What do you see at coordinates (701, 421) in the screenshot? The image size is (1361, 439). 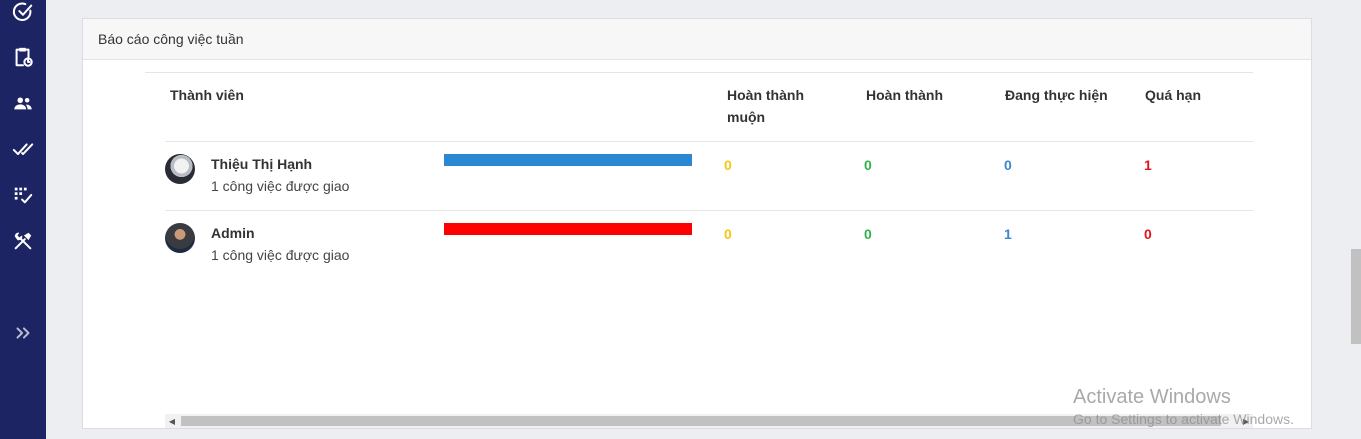 I see `horizontal-scrollbar-thumb` at bounding box center [701, 421].